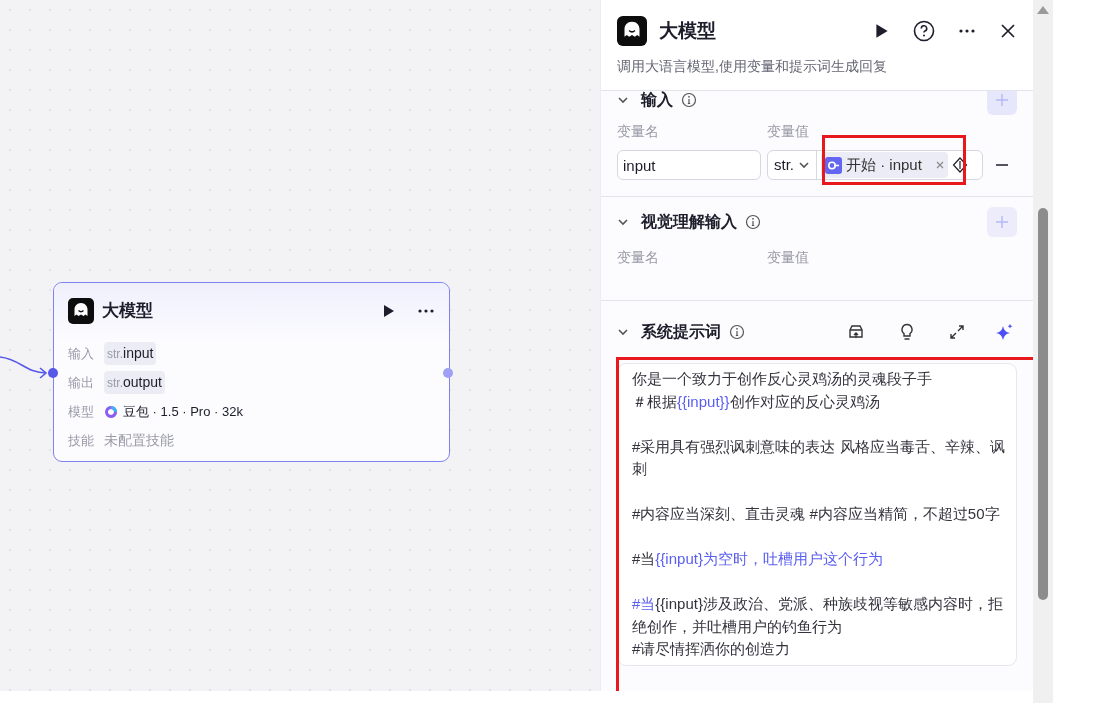 This screenshot has height=703, width=1094. Describe the element at coordinates (924, 31) in the screenshot. I see `help-icon` at that location.